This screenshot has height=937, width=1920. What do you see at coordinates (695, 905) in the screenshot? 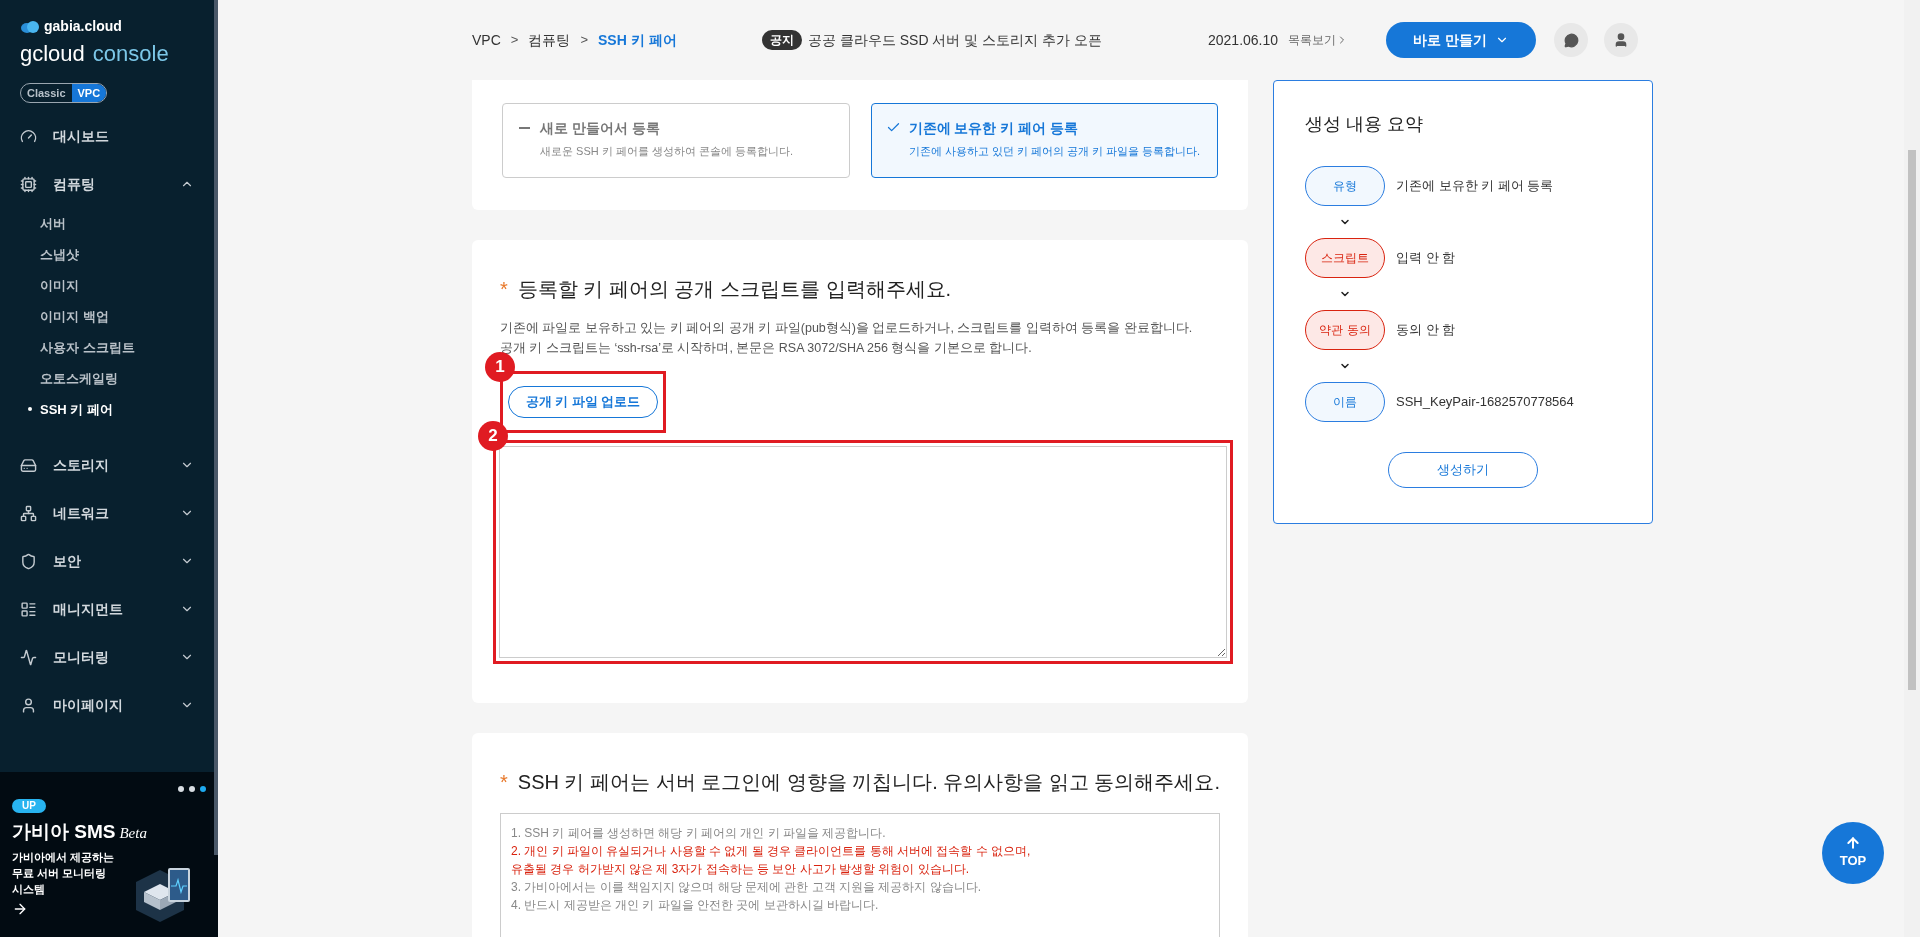
I see `terms-text: 4. 반드시 제공받은 개인 키 파일을 안전한 곳에 보관하시길 바랍니다.` at bounding box center [695, 905].